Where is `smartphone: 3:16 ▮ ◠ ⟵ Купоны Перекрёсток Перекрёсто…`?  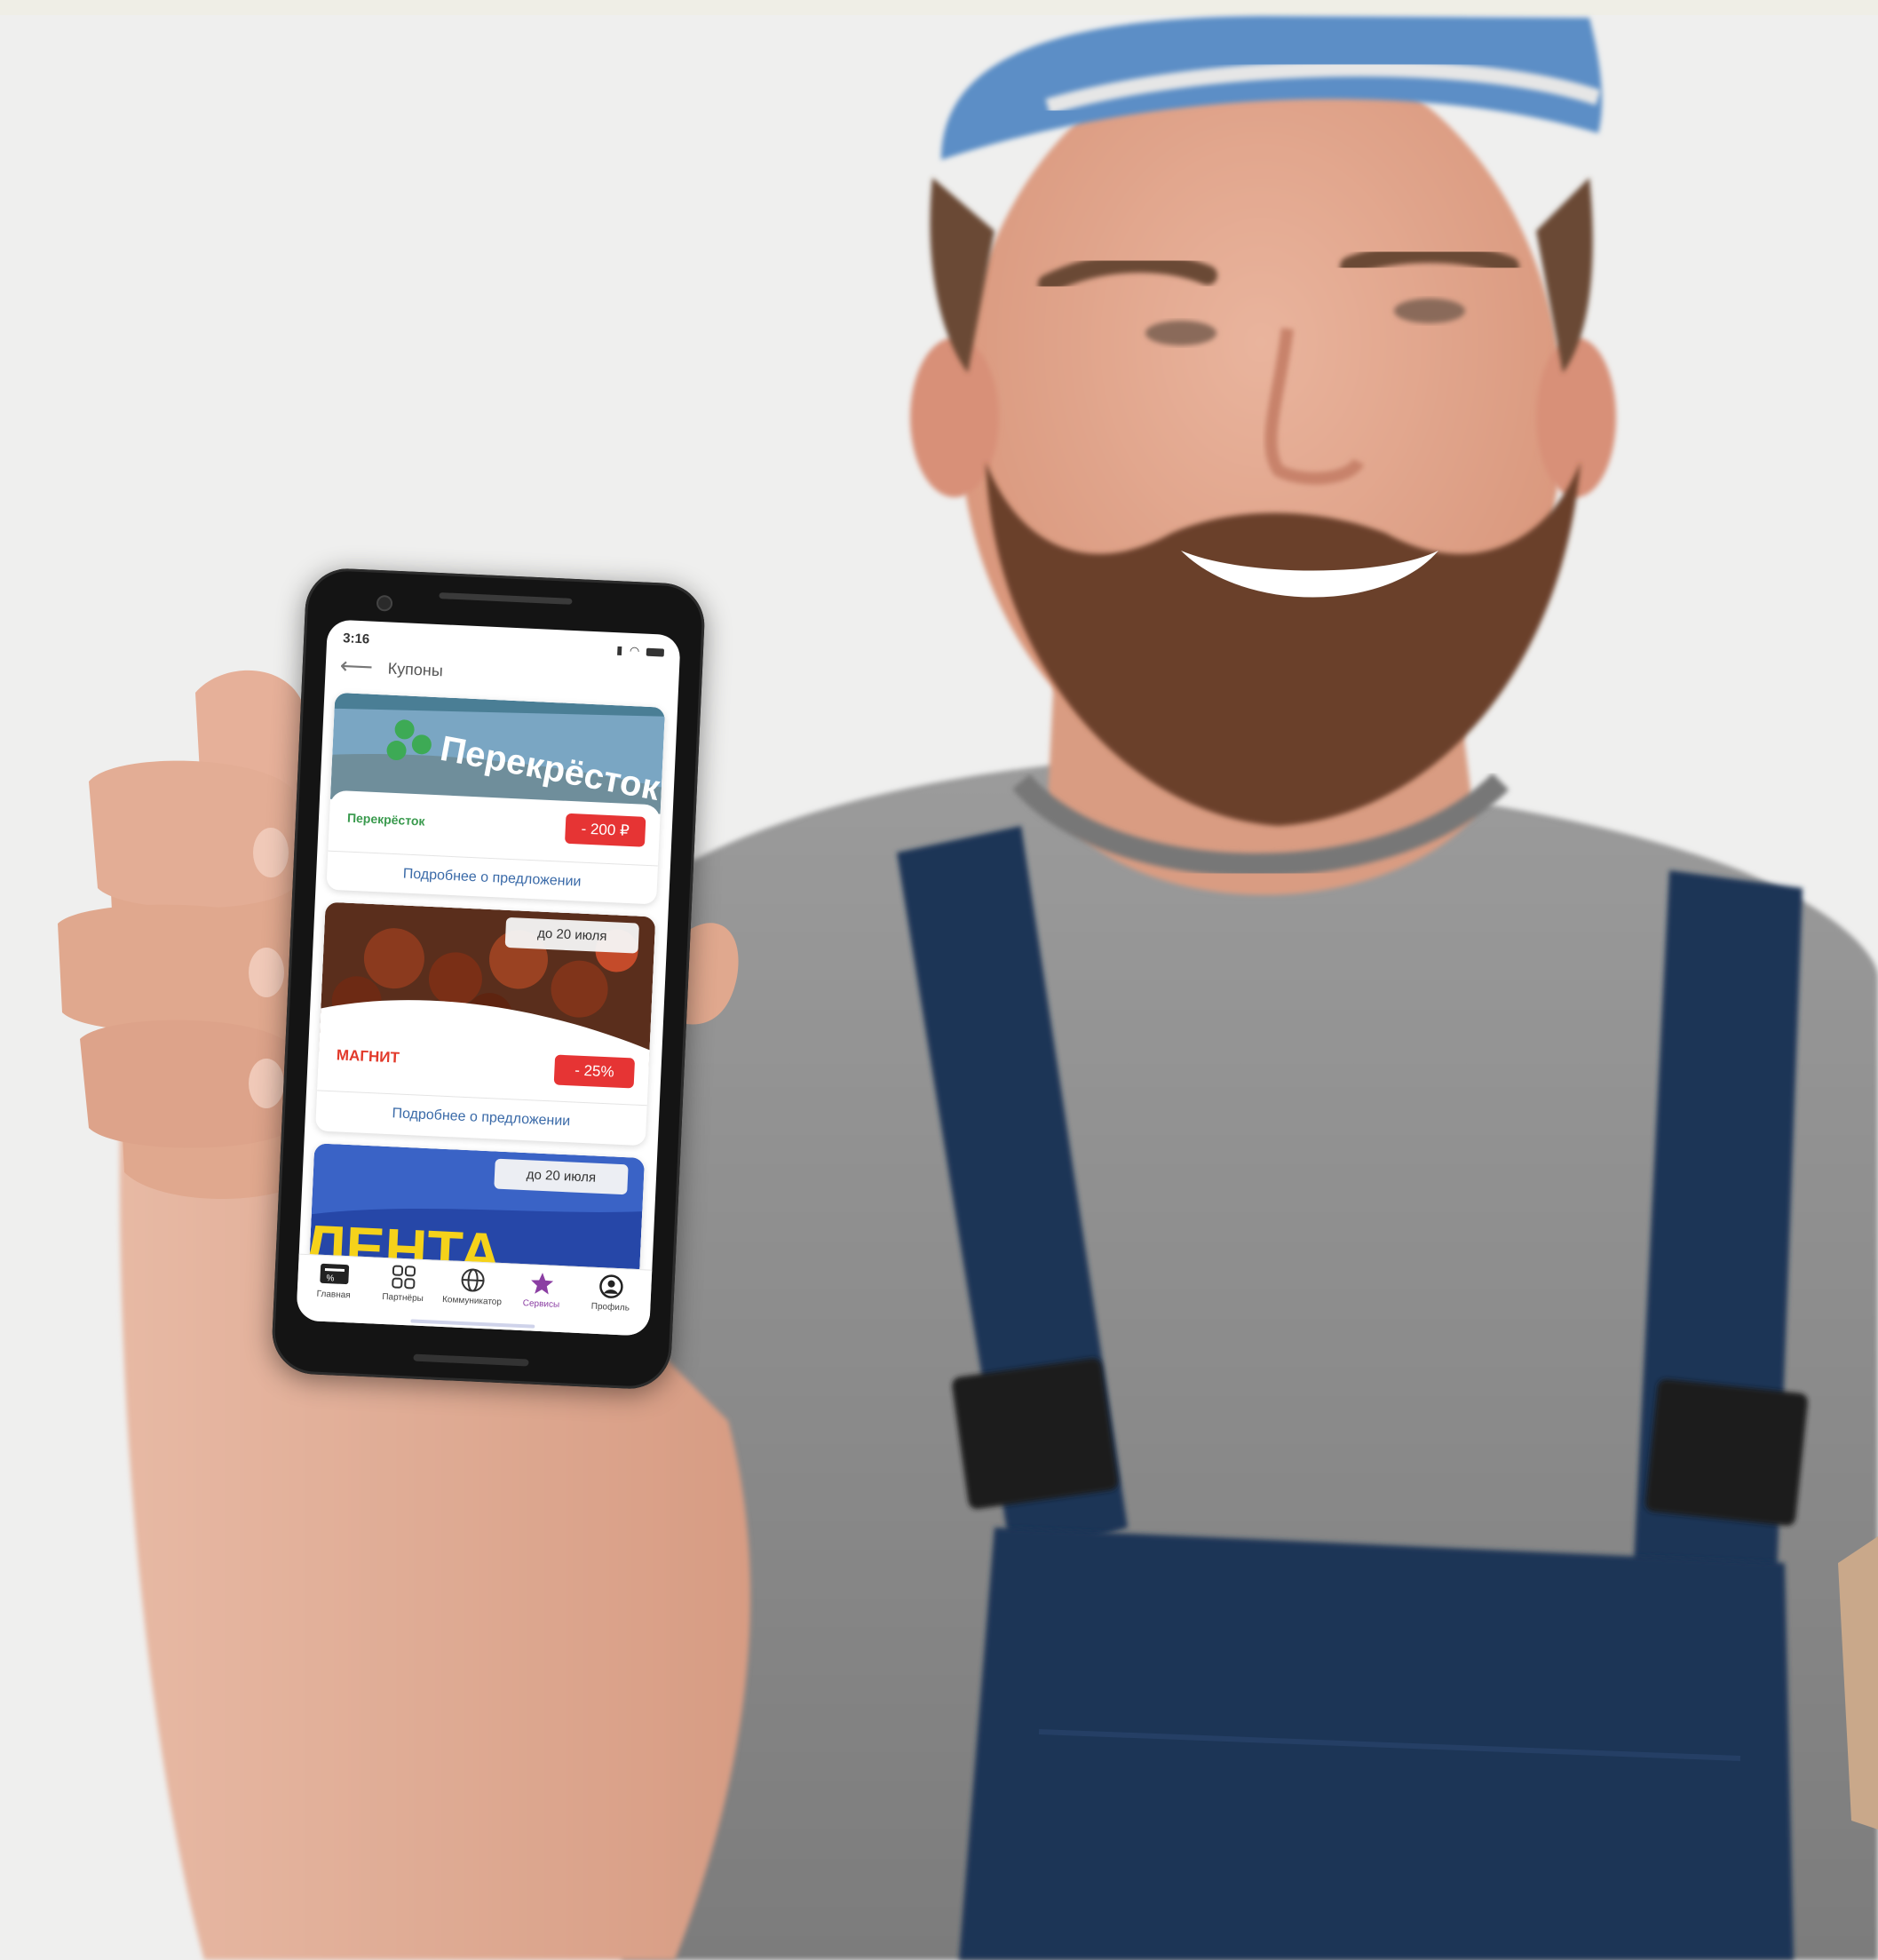 smartphone: 3:16 ▮ ◠ ⟵ Купоны Перекрёсток Перекрёсто… is located at coordinates (488, 979).